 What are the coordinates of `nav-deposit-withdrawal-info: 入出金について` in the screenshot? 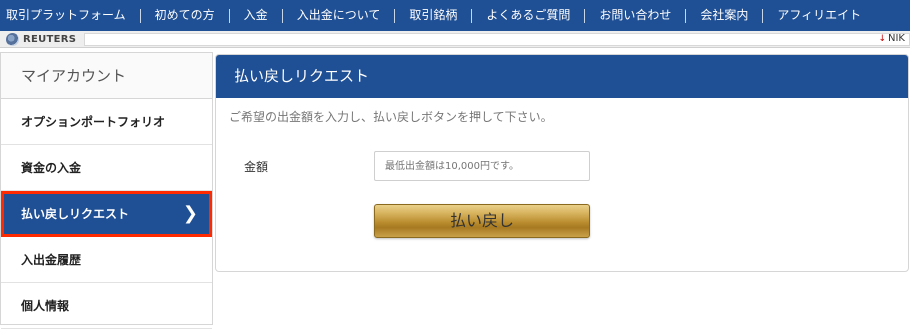 It's located at (339, 15).